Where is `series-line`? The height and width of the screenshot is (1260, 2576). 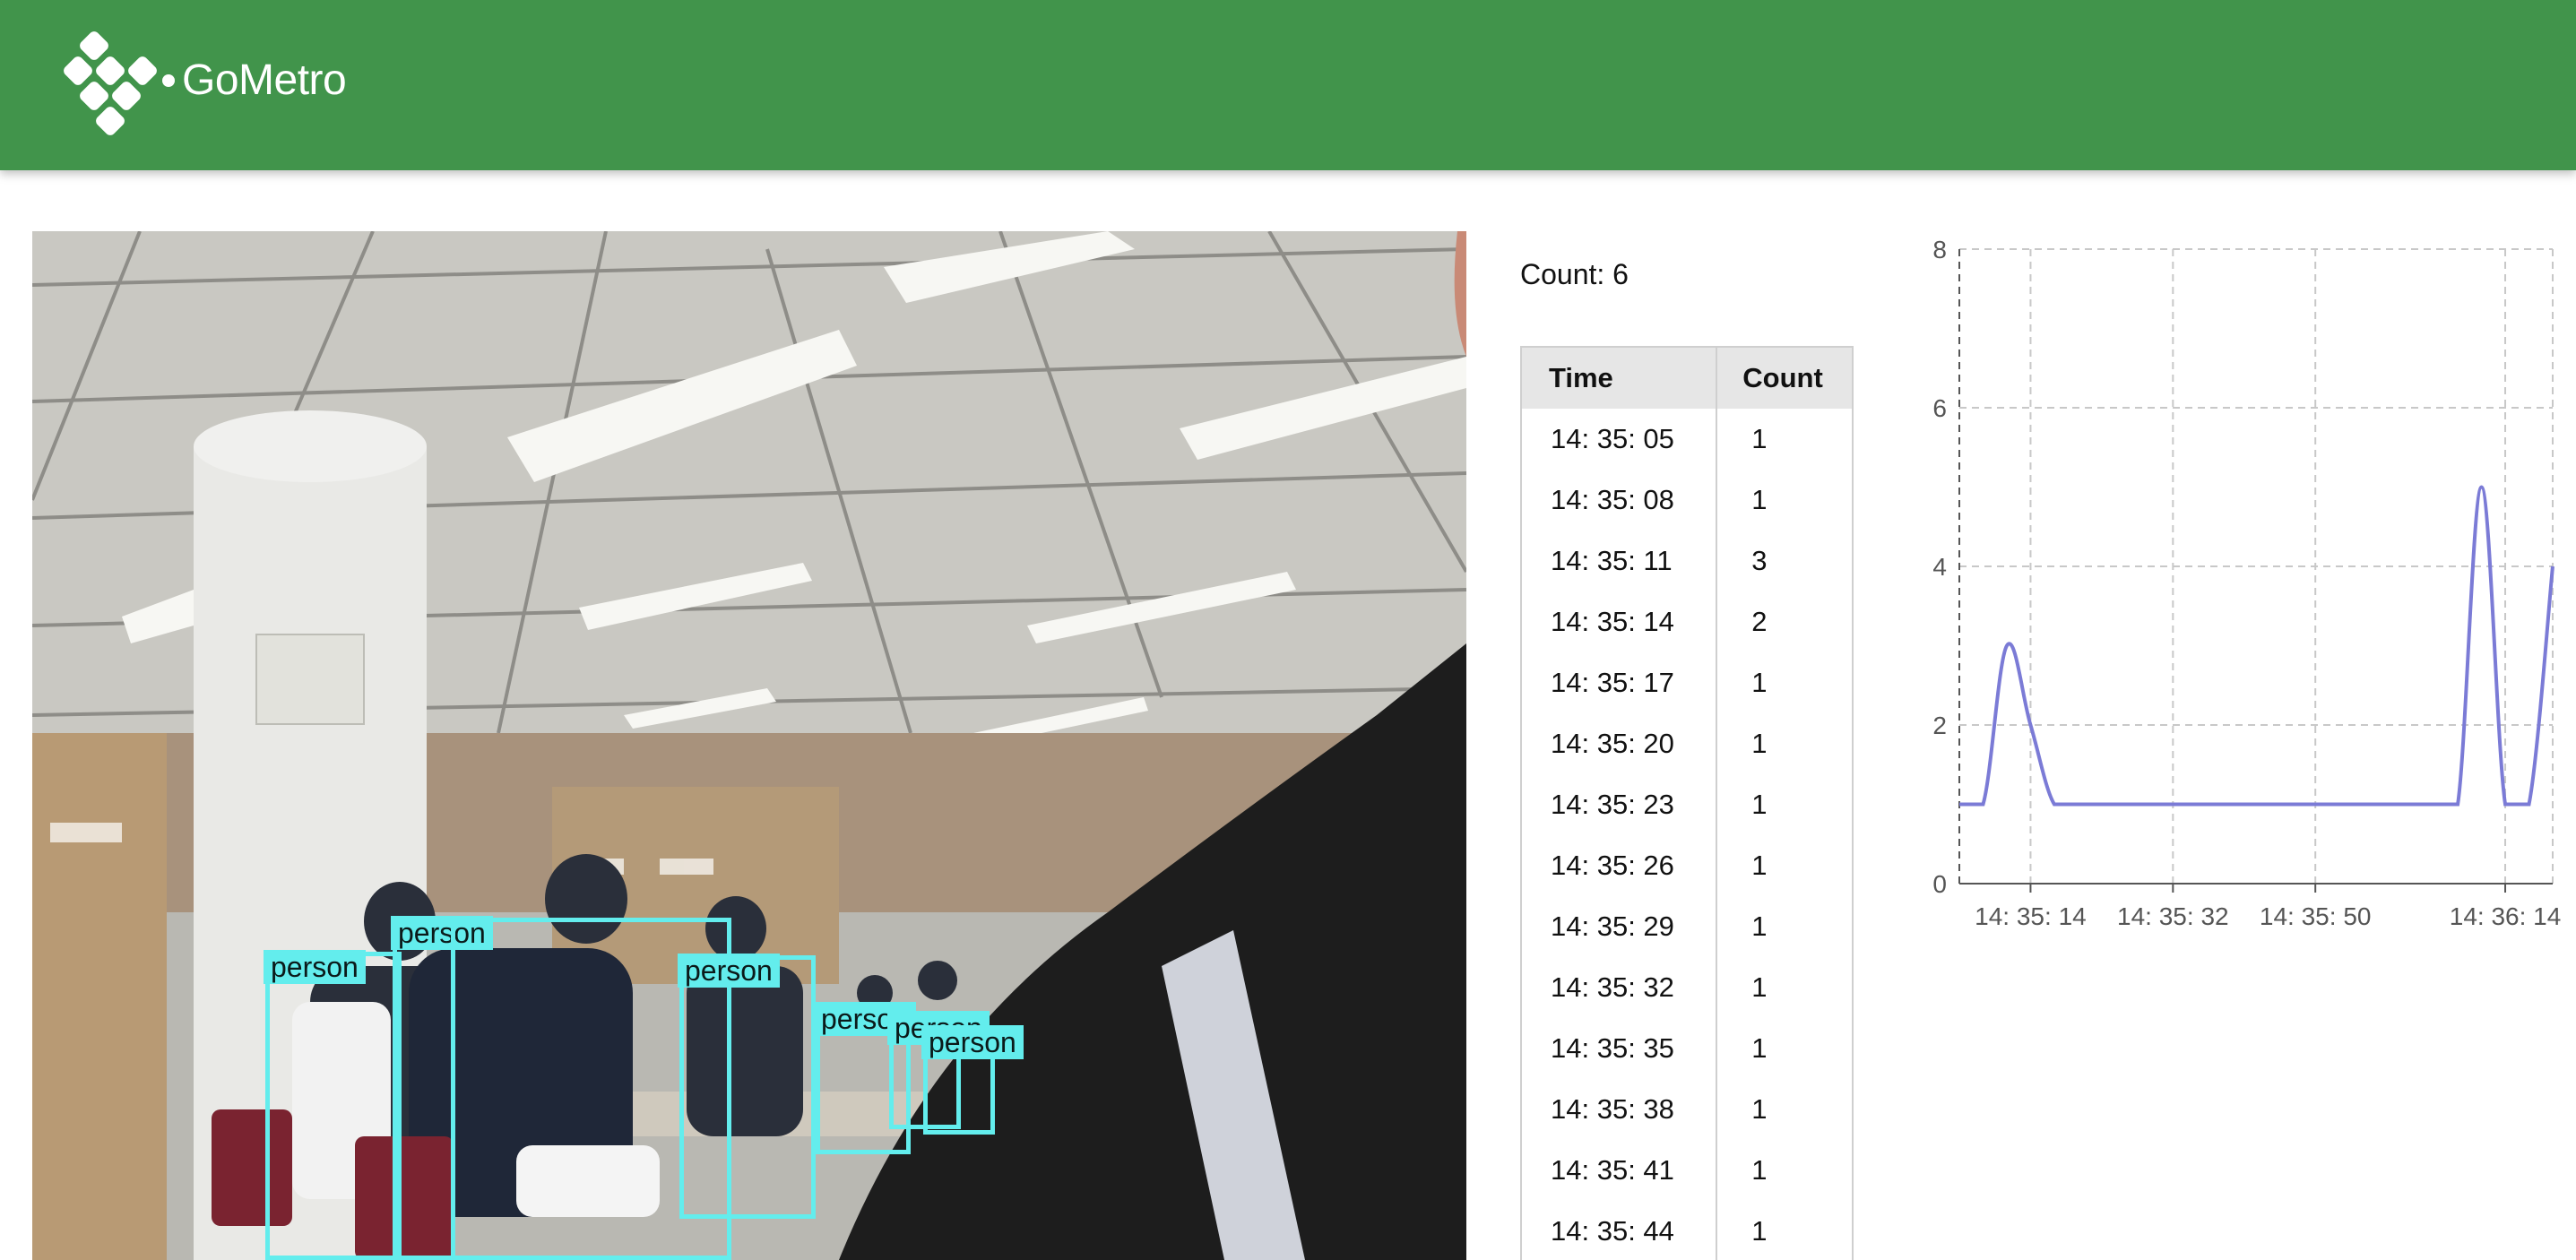
series-line is located at coordinates (2256, 646).